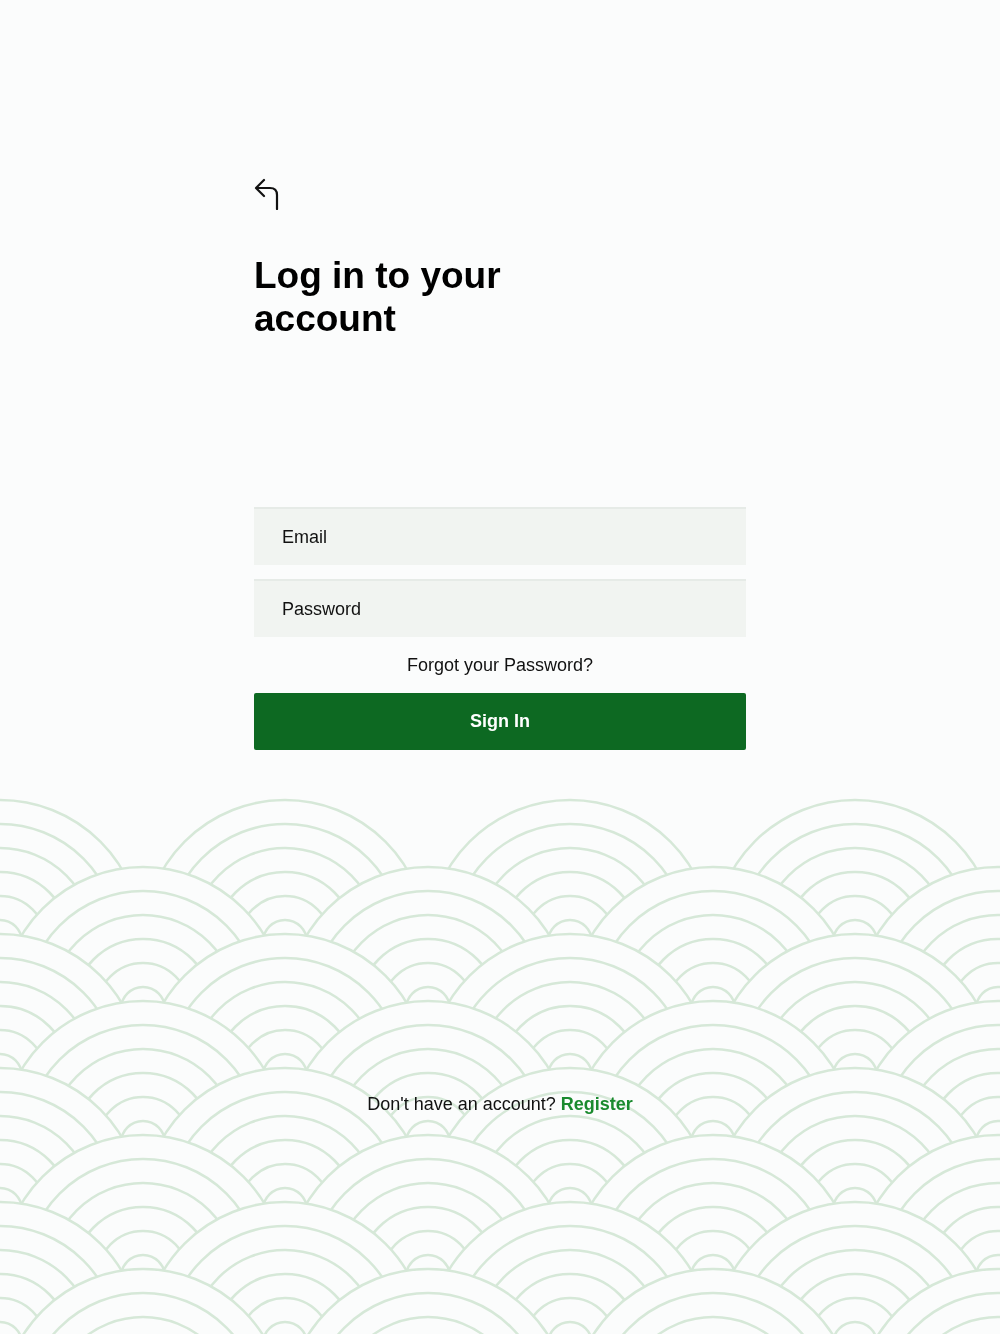 This screenshot has width=1000, height=1334. Describe the element at coordinates (500, 536) in the screenshot. I see `input-field: Email` at that location.